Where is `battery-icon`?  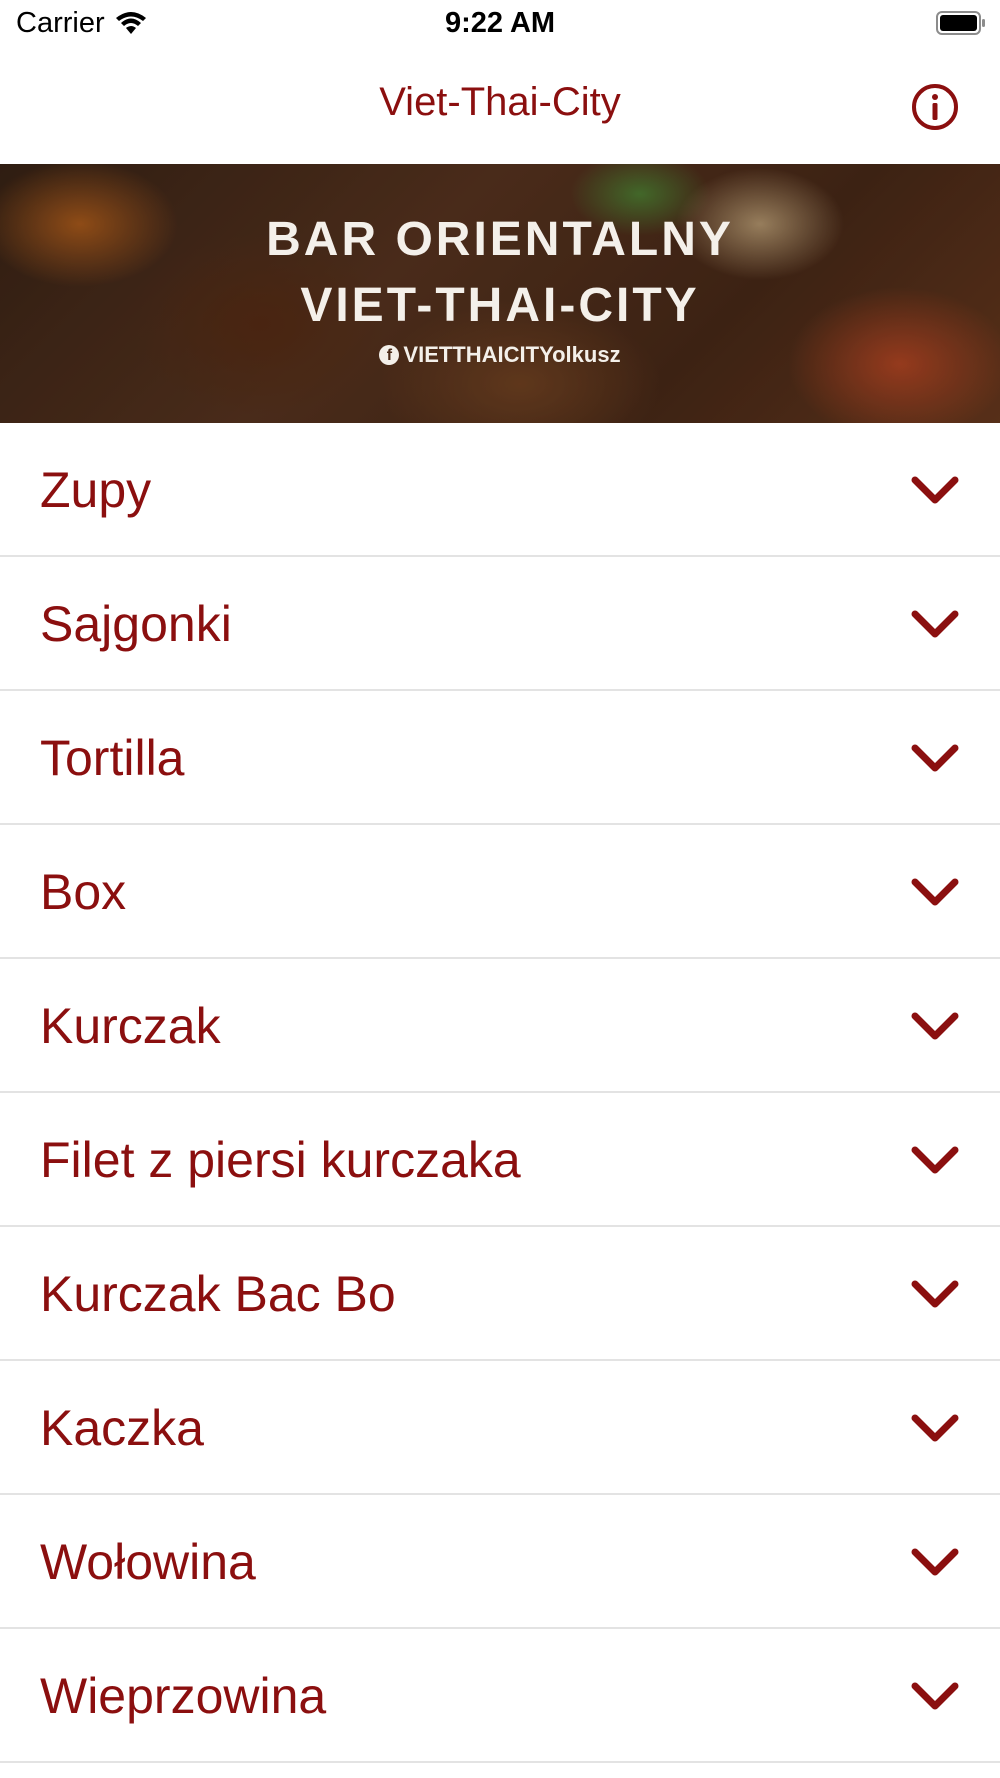 battery-icon is located at coordinates (960, 23).